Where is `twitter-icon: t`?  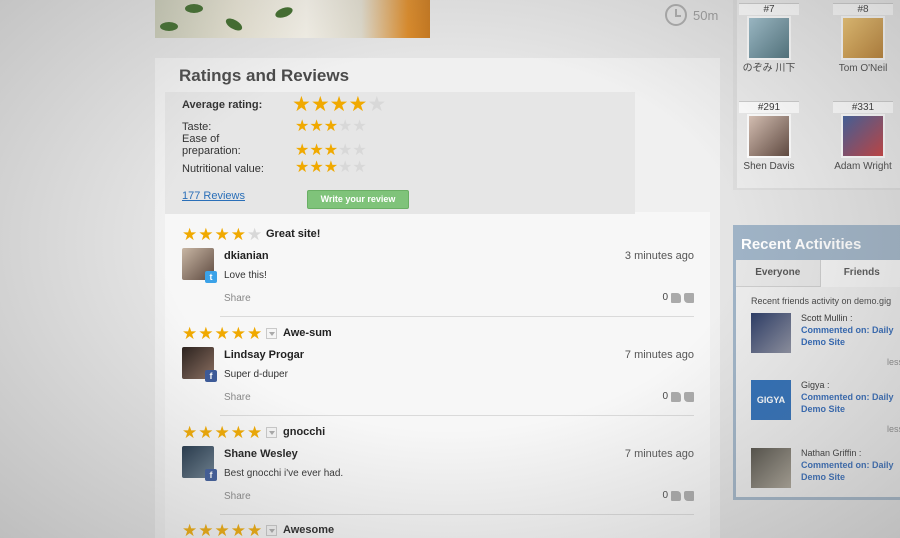
twitter-icon: t is located at coordinates (211, 277).